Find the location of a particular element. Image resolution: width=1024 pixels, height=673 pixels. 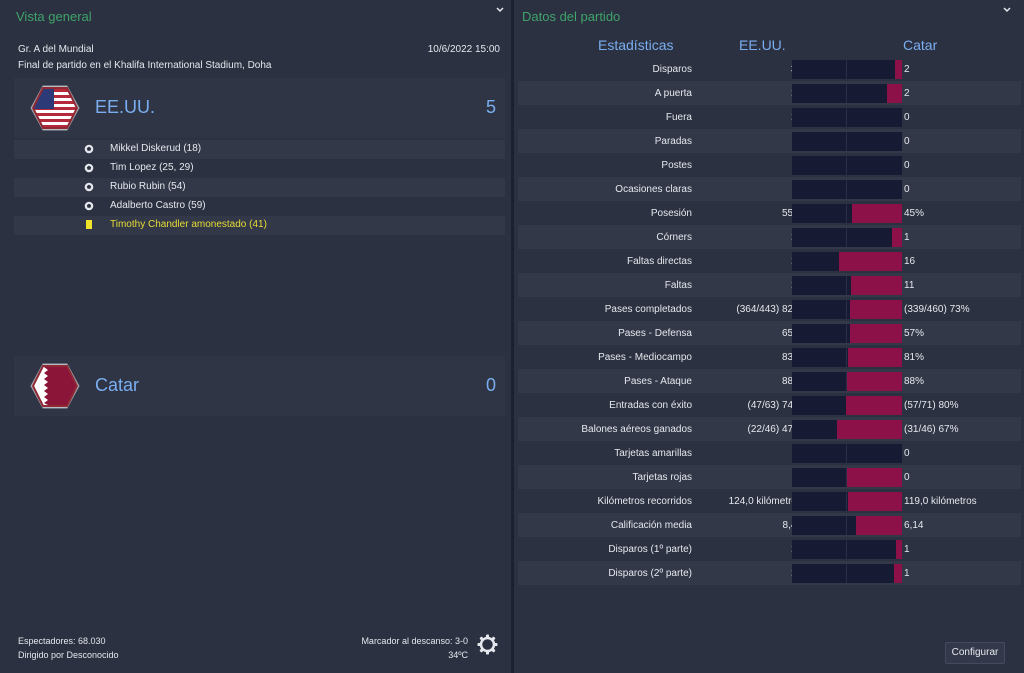

stat-away-value: 88% is located at coordinates (914, 381).